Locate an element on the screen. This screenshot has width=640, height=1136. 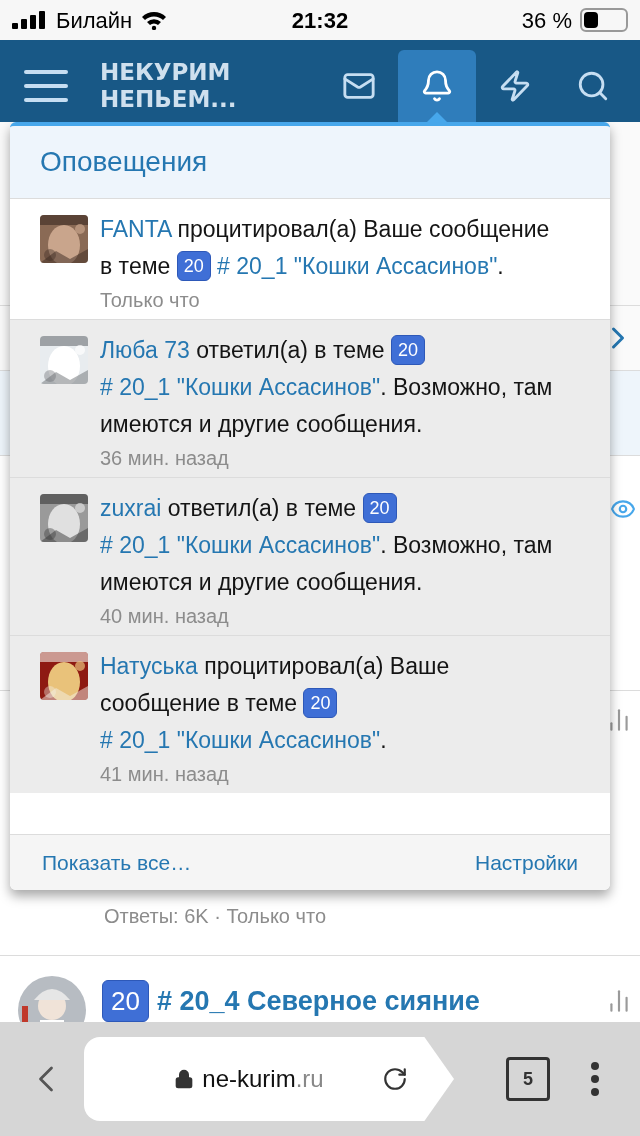
alert-text: Натуська процитировал(а) Ваше сообщение в теме 20 # 20_1 "Кошки Ассасинов". is located at coordinates (275, 703).